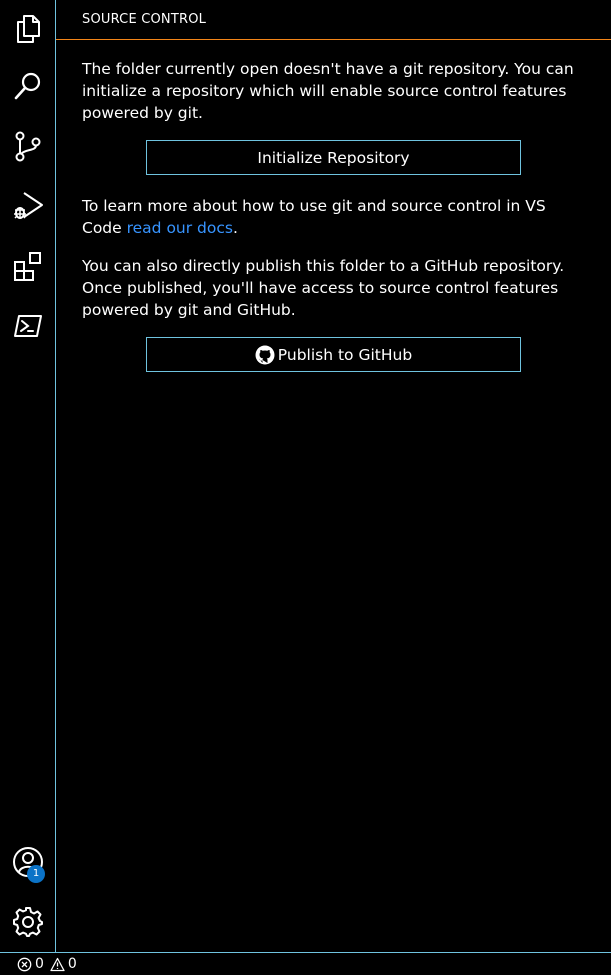 Image resolution: width=611 pixels, height=975 pixels. I want to click on github-icon, so click(265, 354).